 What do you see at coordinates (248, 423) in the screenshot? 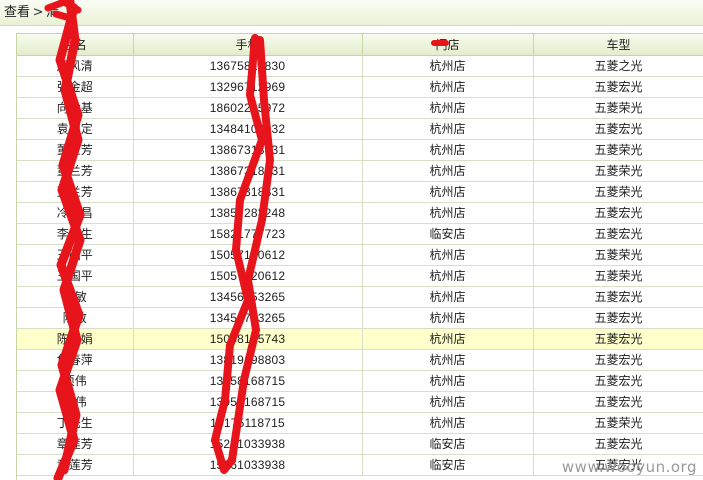
I see `cell-phone: 13175118715` at bounding box center [248, 423].